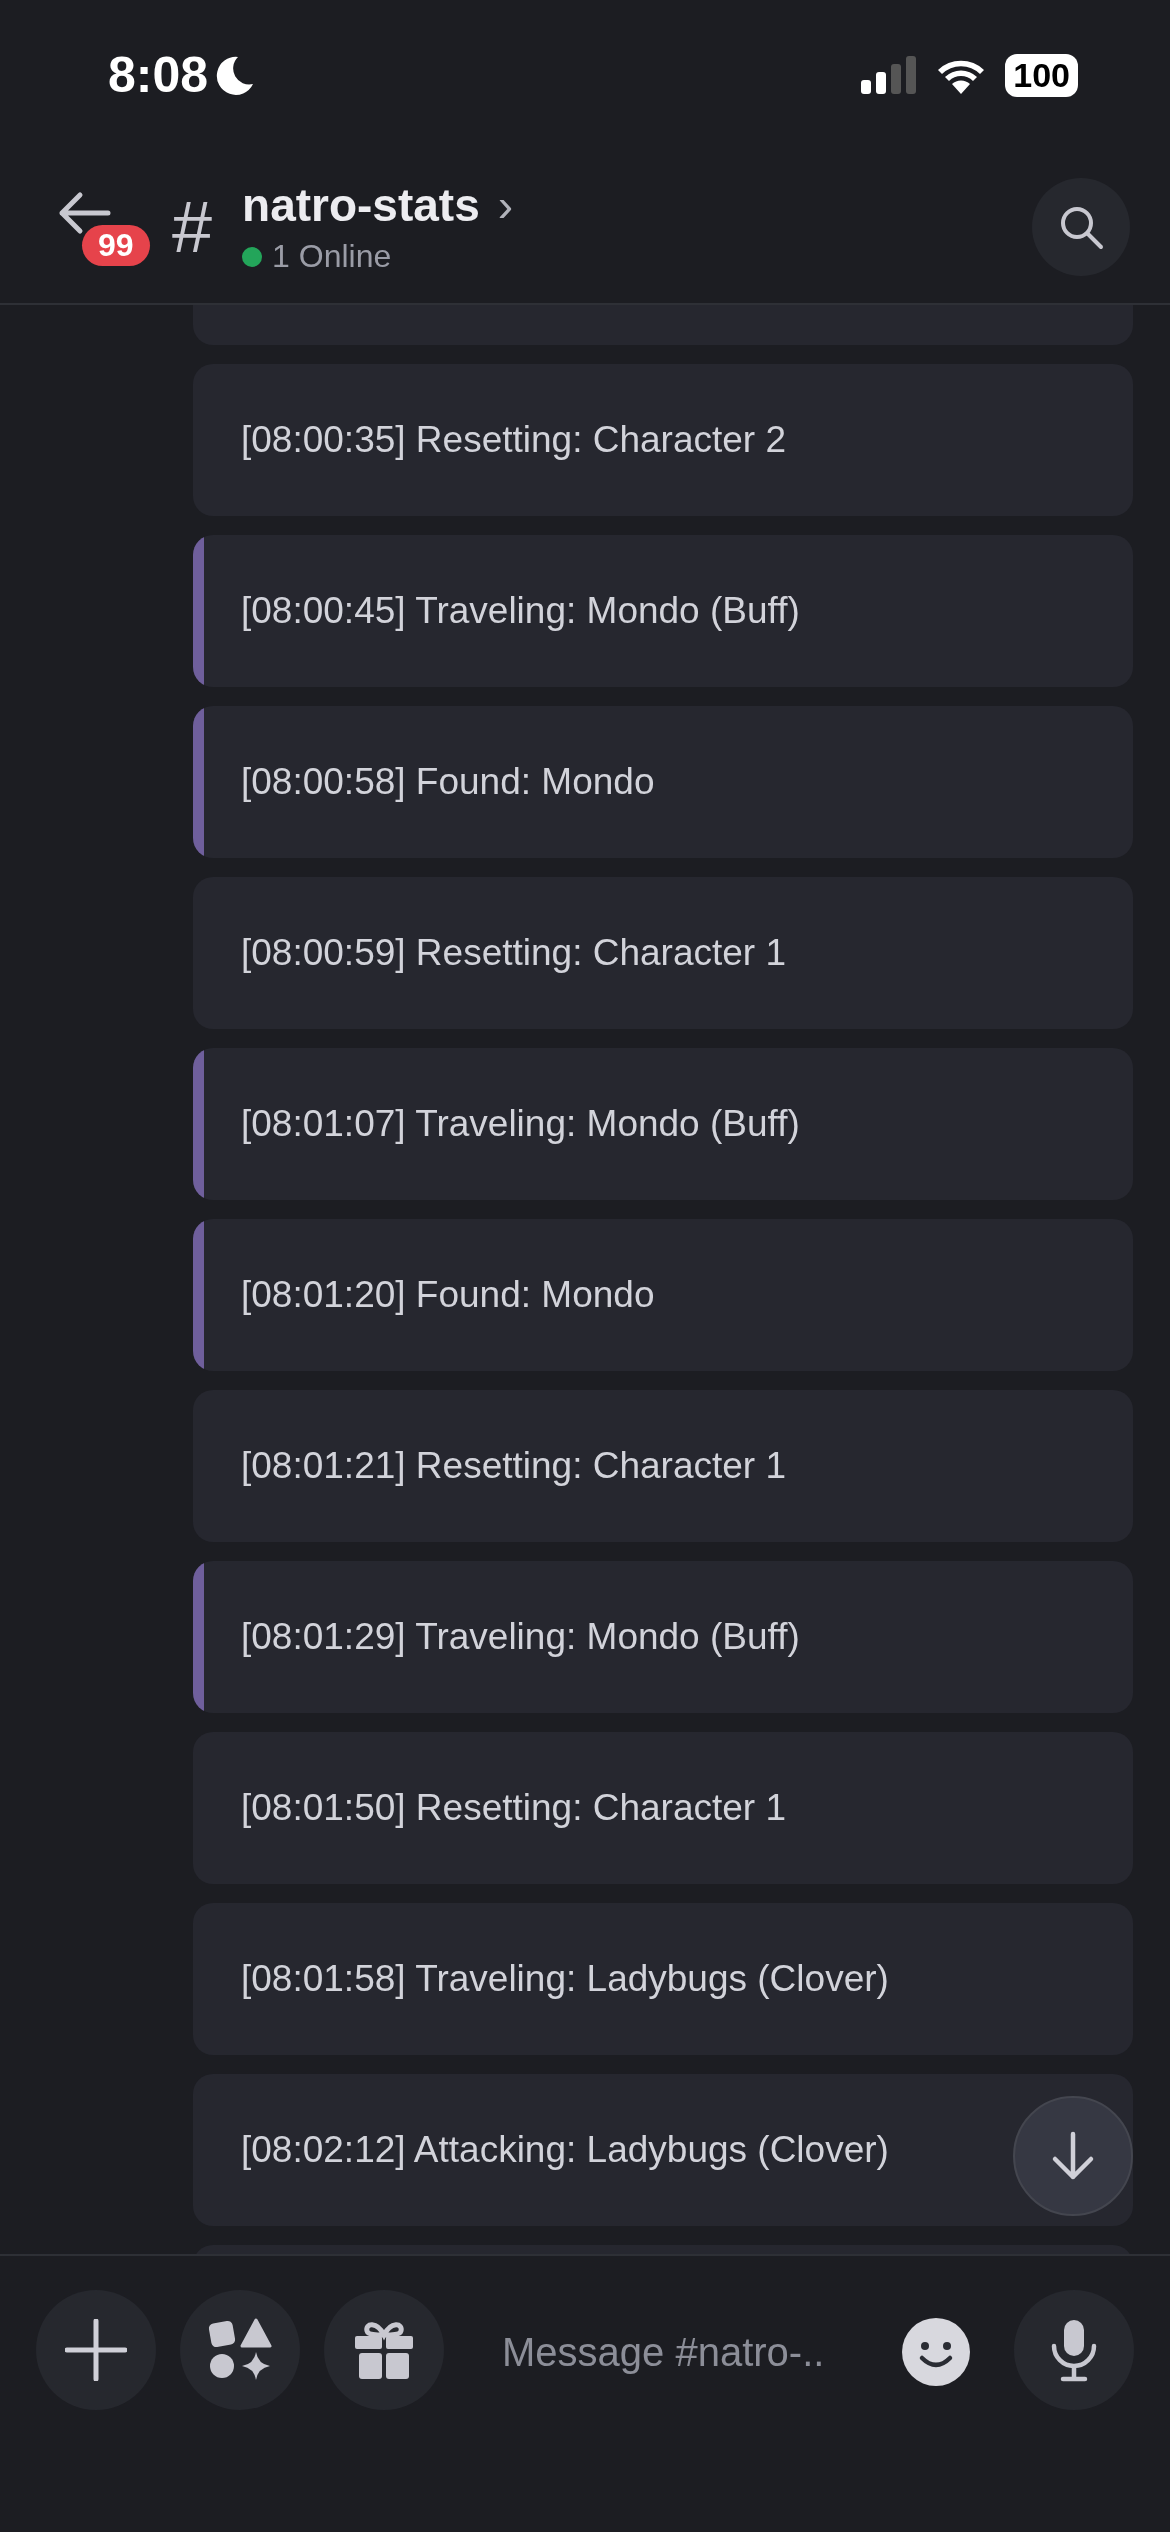 The image size is (1170, 2532). I want to click on channel-hash: #, so click(192, 226).